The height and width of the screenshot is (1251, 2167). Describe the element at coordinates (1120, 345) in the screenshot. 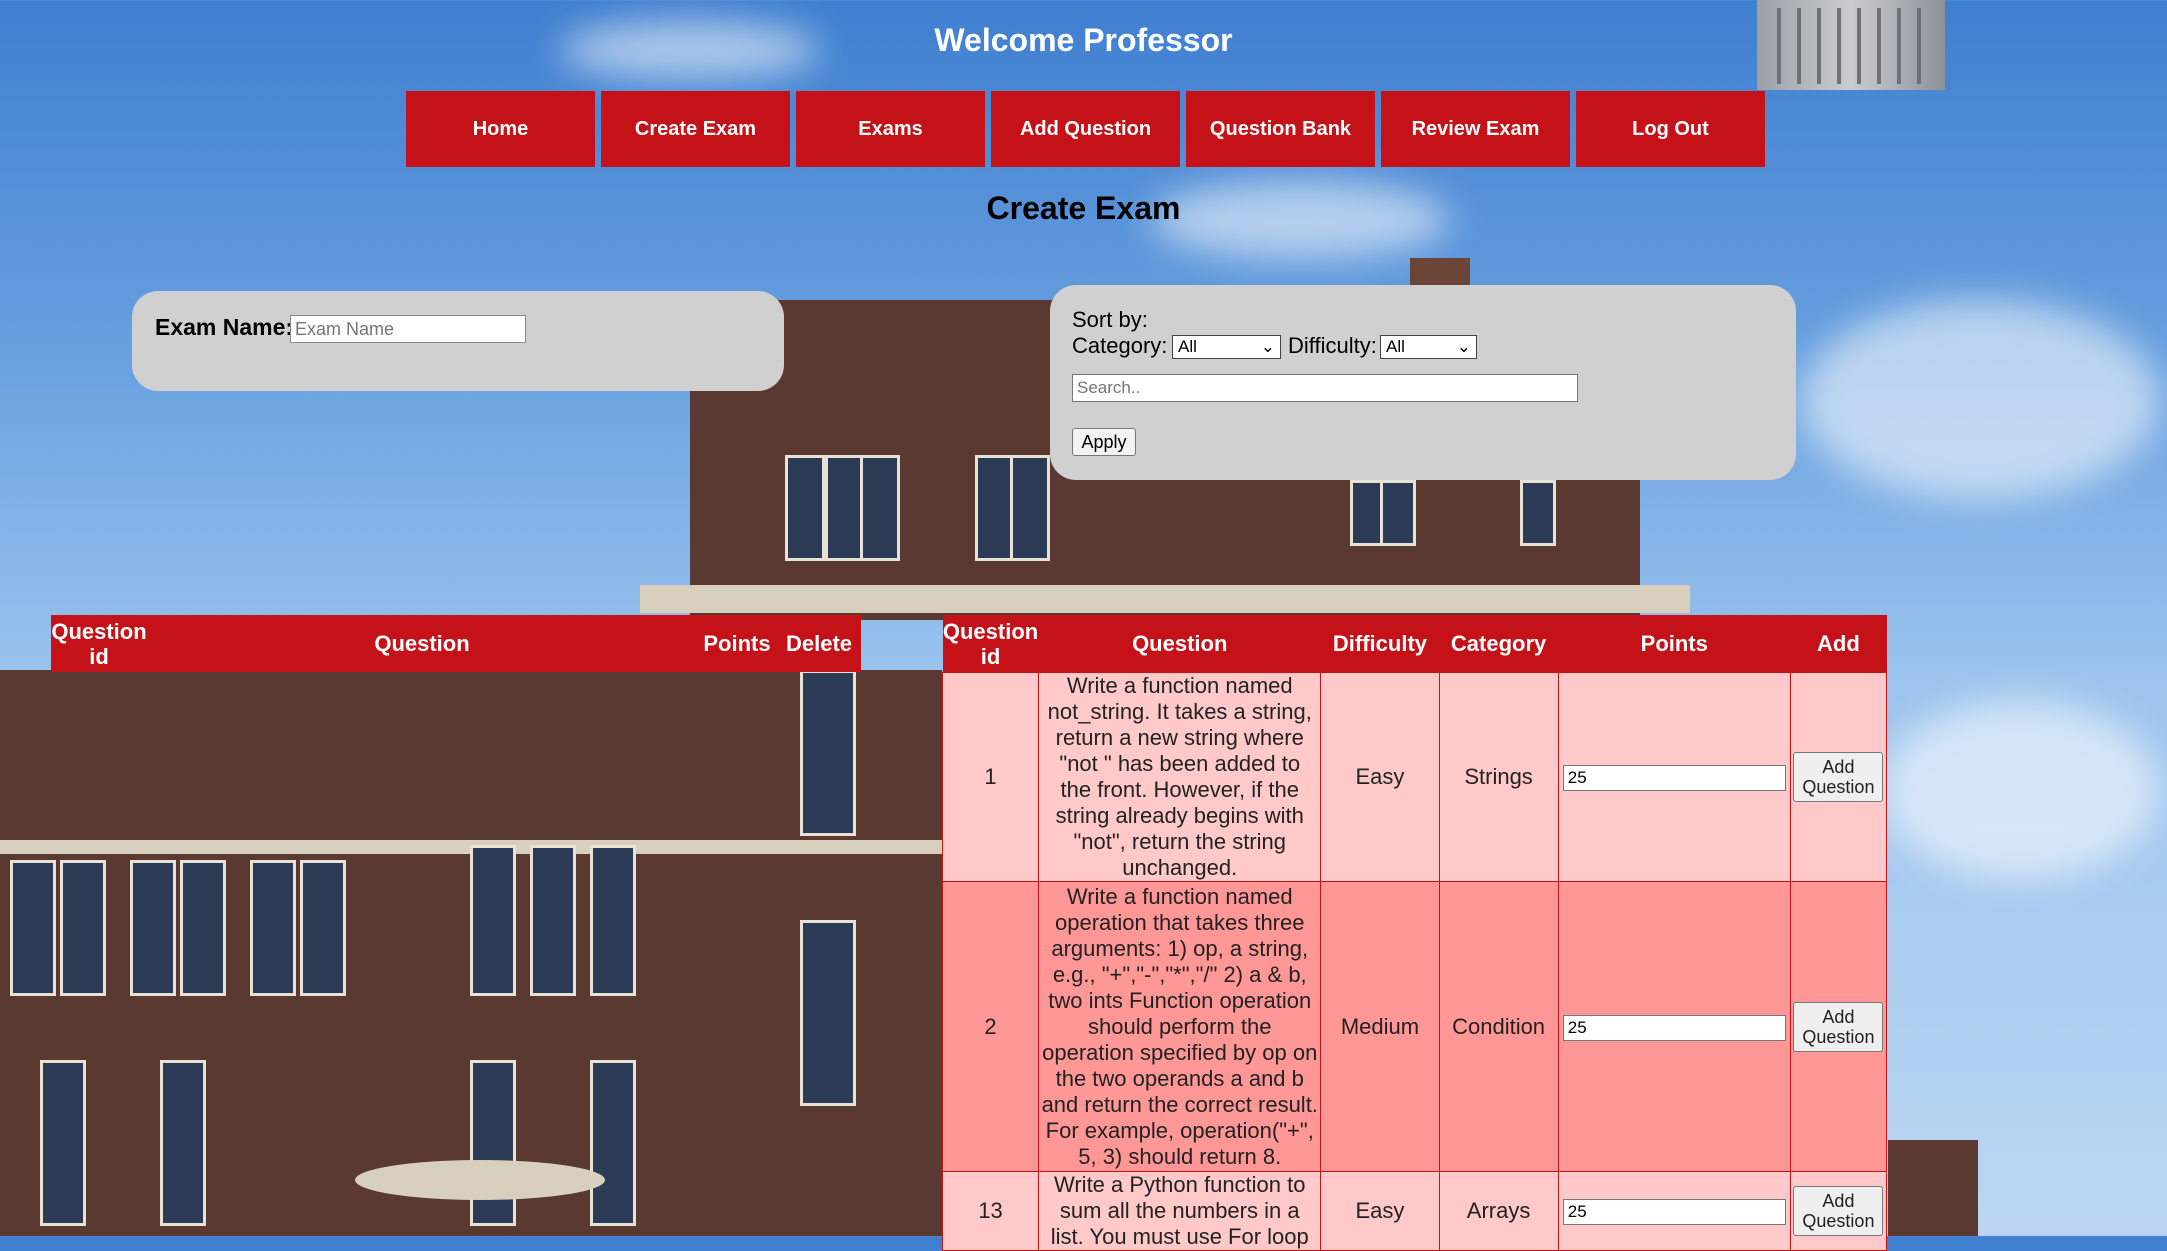

I see `category-label: Category:` at that location.